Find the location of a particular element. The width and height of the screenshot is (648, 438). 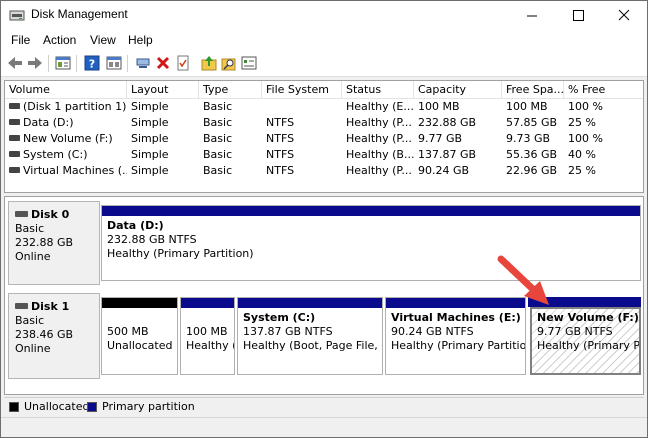

partition-status: Healthy ( is located at coordinates (210, 345).